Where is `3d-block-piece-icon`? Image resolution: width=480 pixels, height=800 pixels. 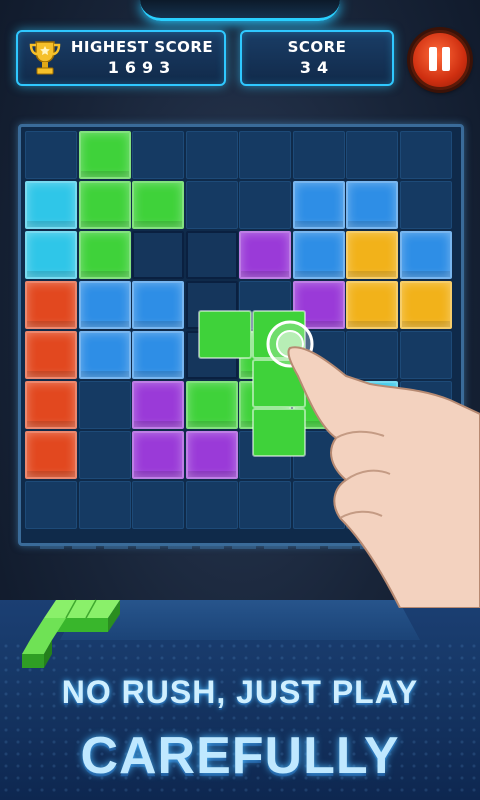 3d-block-piece-icon is located at coordinates (71, 633).